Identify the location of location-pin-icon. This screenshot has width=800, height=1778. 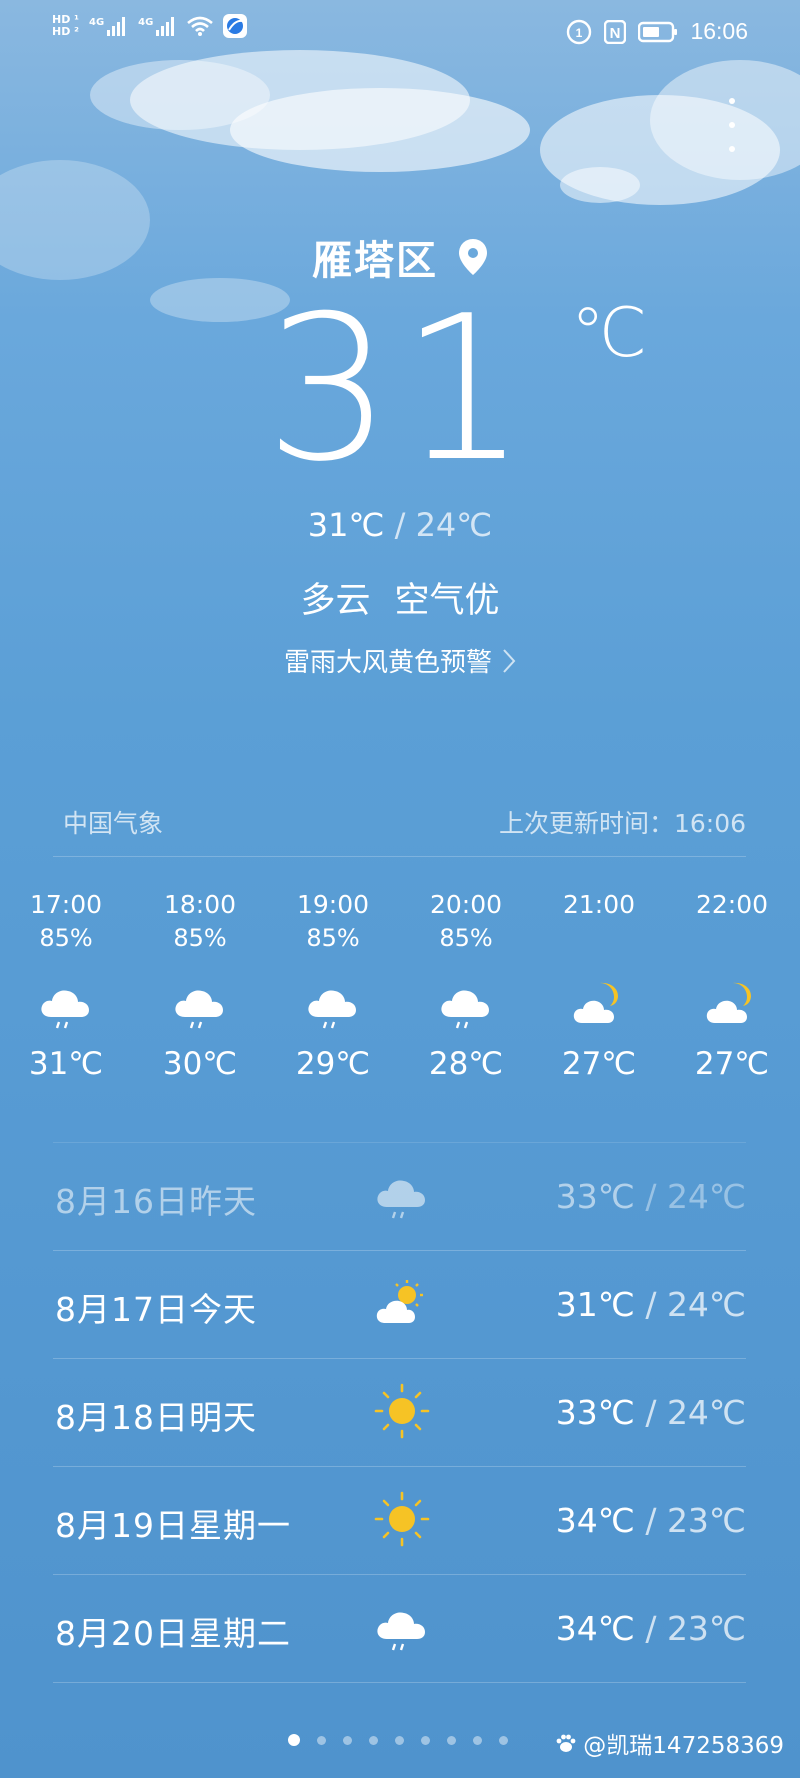
(473, 257).